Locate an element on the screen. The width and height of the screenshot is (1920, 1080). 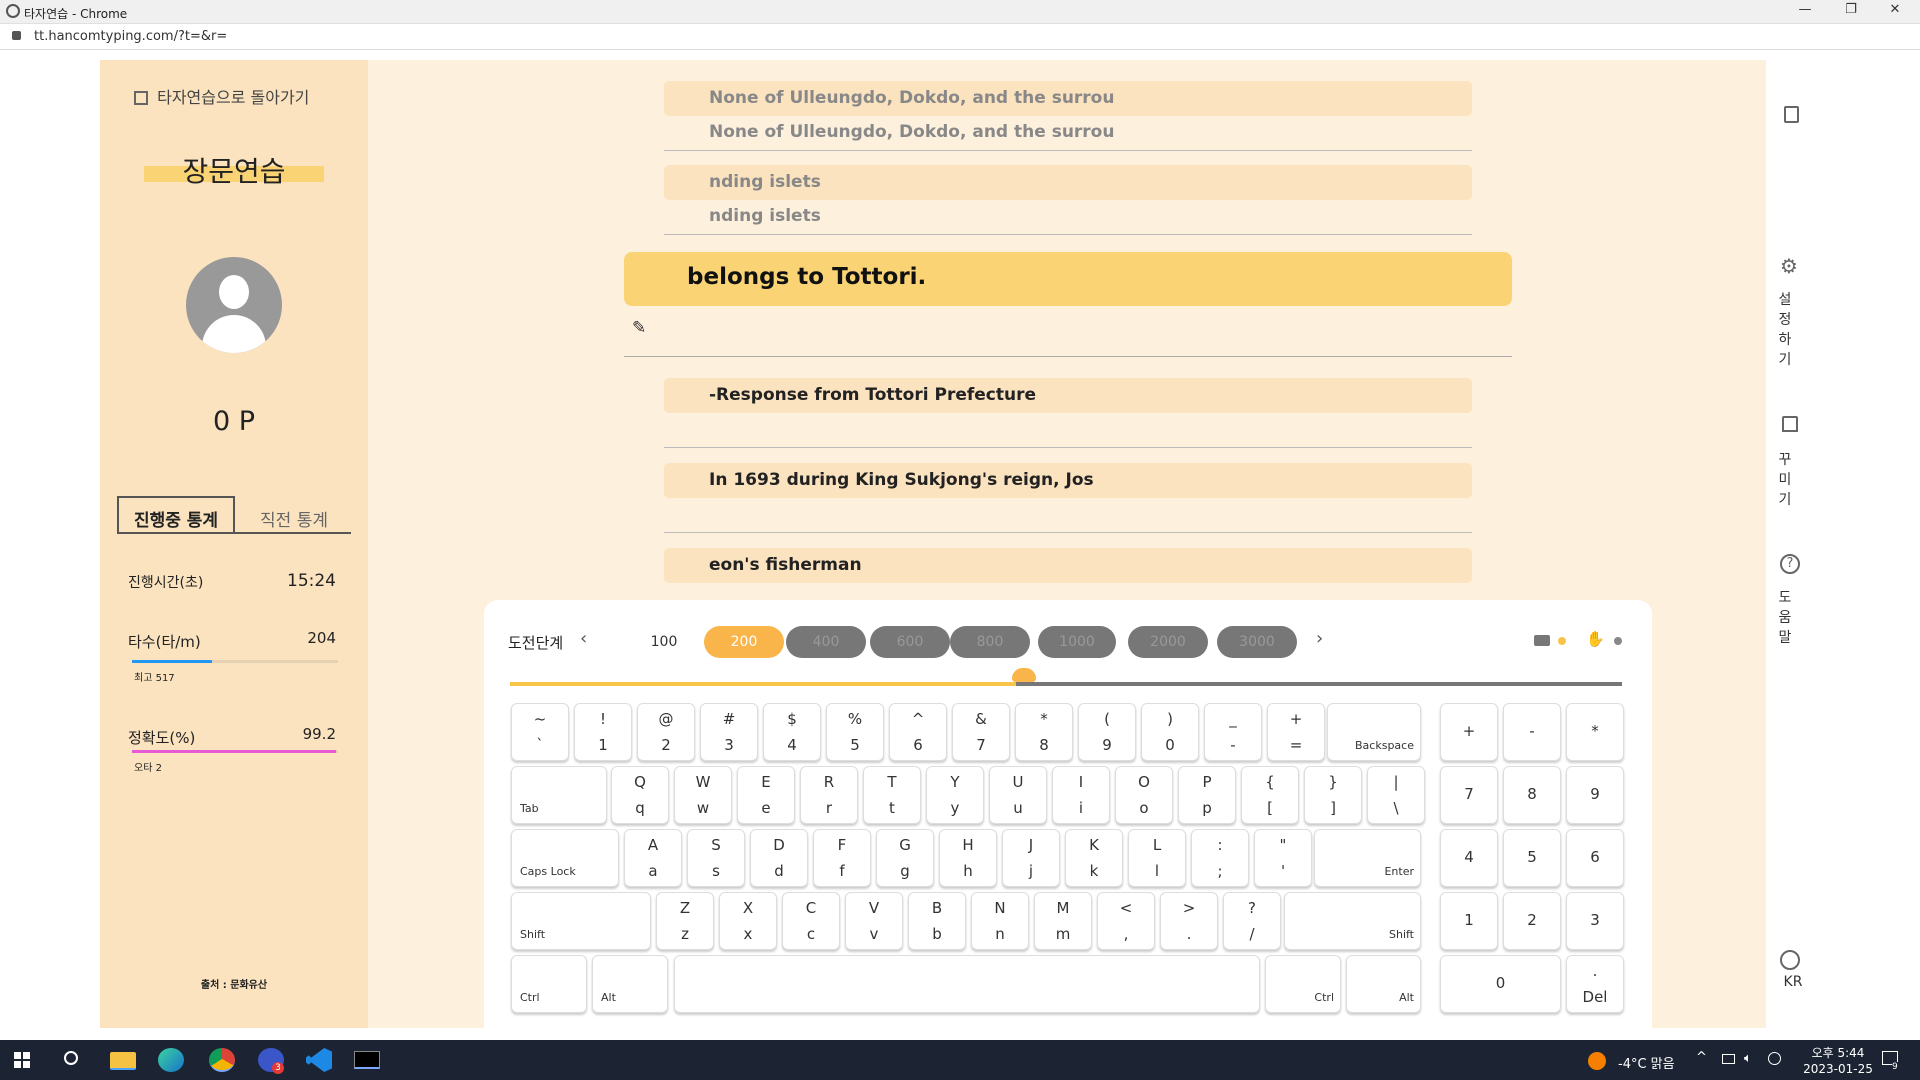
level-pill-1000: 1000 is located at coordinates (1077, 642).